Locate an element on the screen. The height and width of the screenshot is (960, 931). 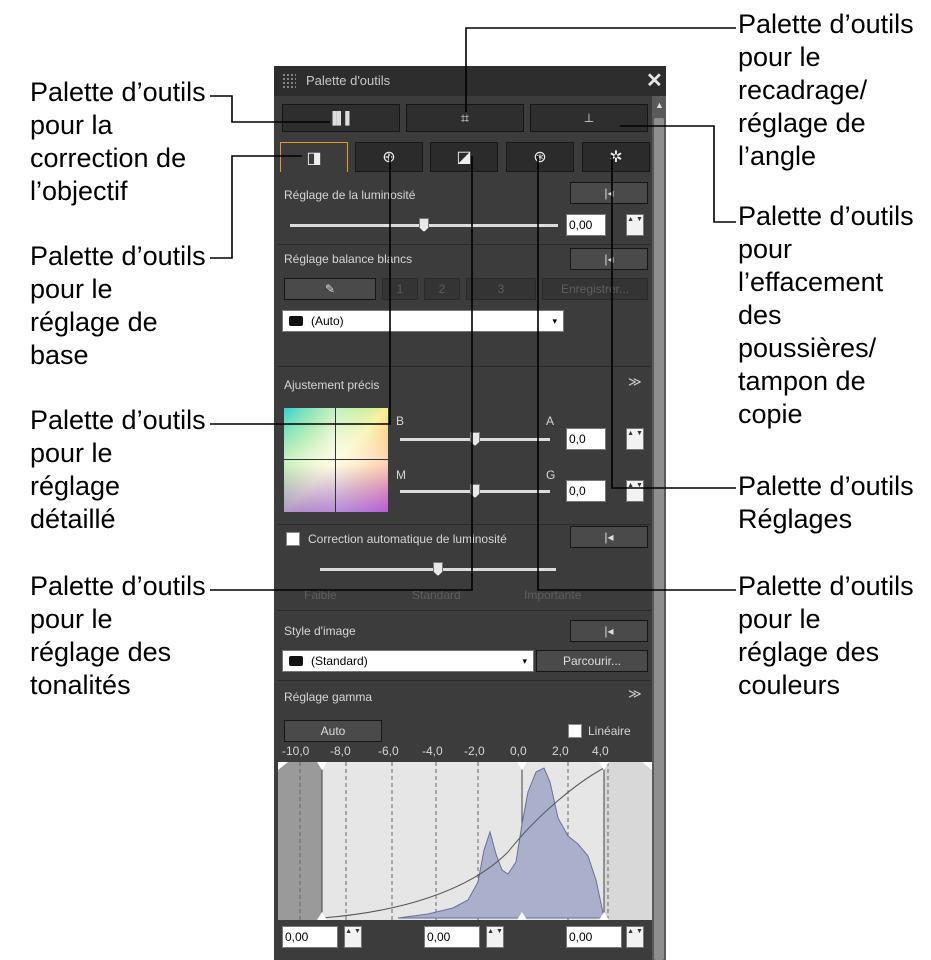
white-balance-select: (Auto) ▾ is located at coordinates (423, 321).